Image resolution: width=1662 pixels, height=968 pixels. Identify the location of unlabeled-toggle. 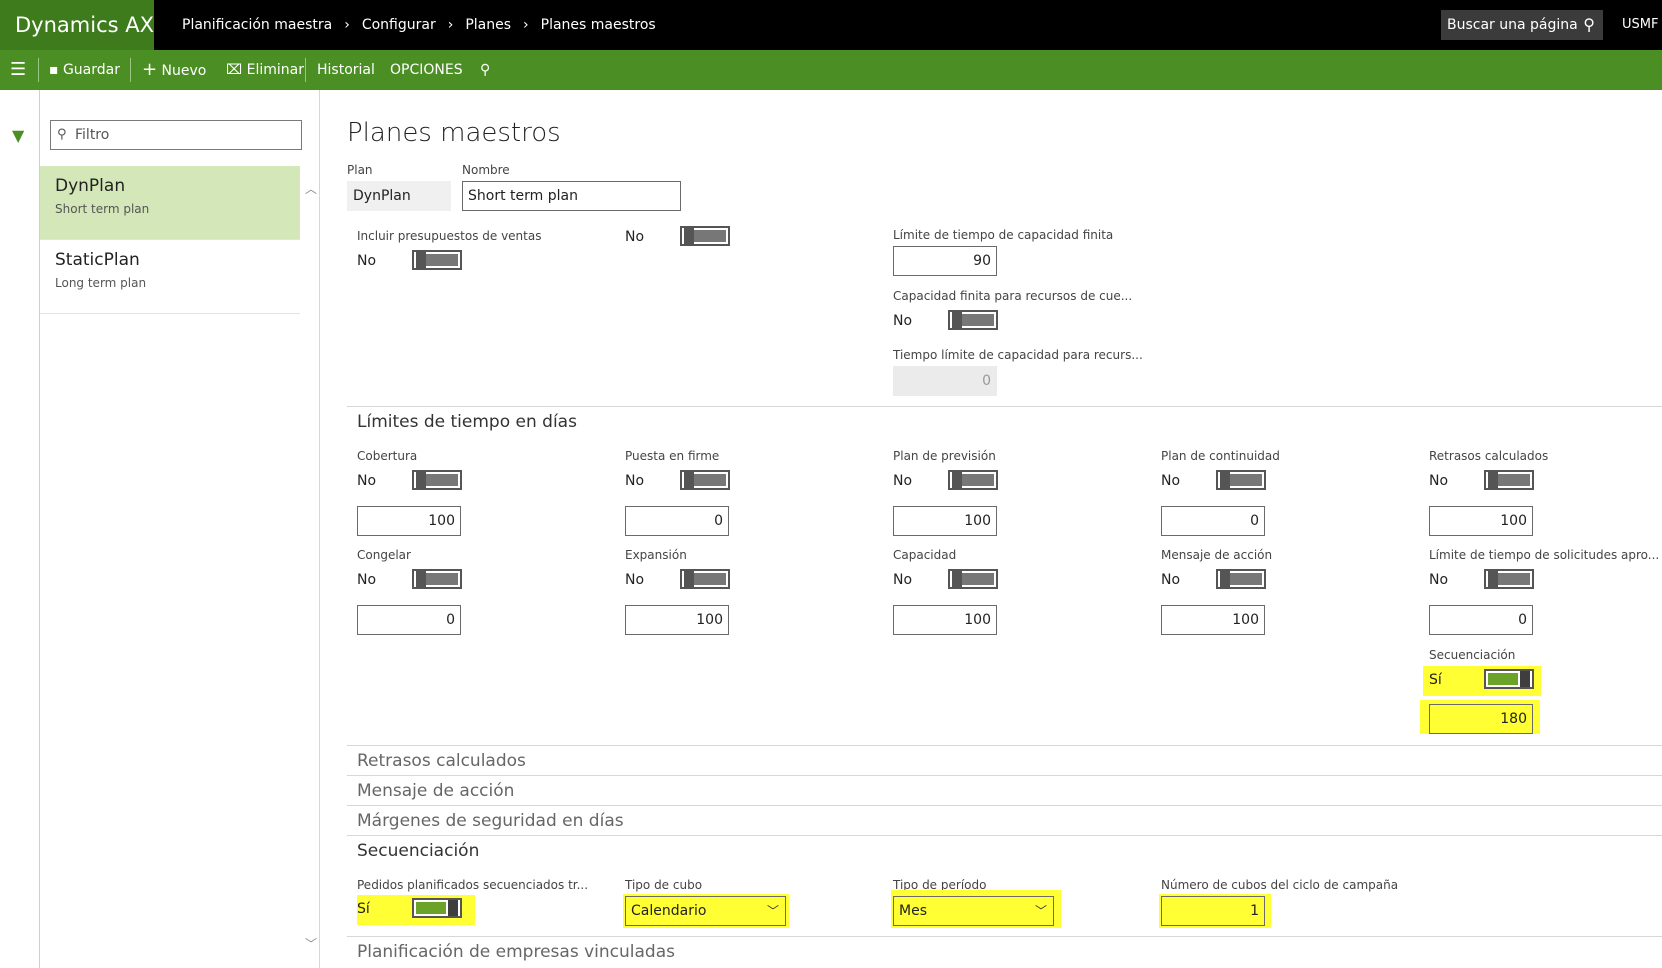
(705, 236).